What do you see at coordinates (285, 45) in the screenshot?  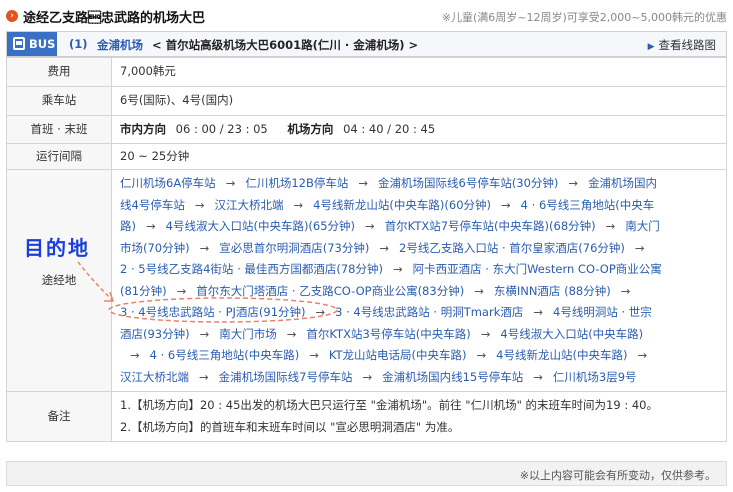 I see `route-description: < 首尔站高级机场大巴6001路(仁川 · 金浦机场) >` at bounding box center [285, 45].